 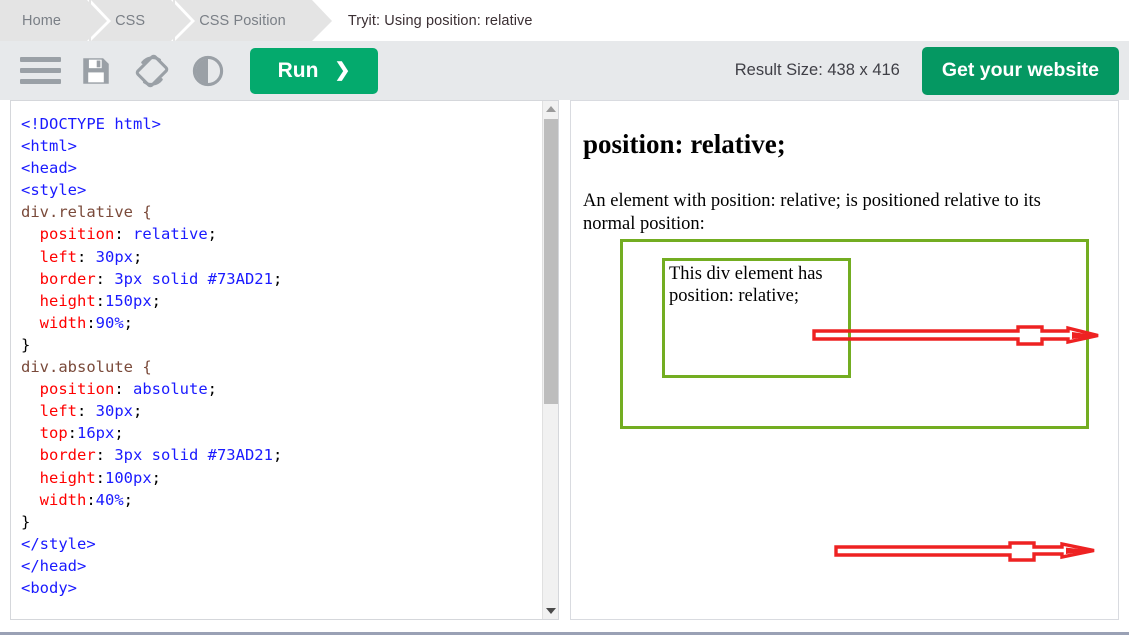 What do you see at coordinates (130, 20) in the screenshot?
I see `breadcrumb-label: CSS` at bounding box center [130, 20].